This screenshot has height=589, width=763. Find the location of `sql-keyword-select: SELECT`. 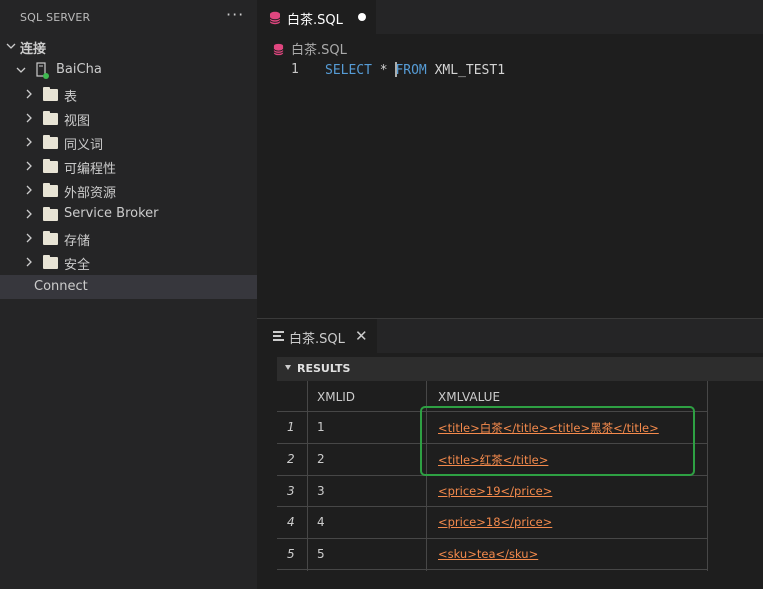

sql-keyword-select: SELECT is located at coordinates (348, 70).